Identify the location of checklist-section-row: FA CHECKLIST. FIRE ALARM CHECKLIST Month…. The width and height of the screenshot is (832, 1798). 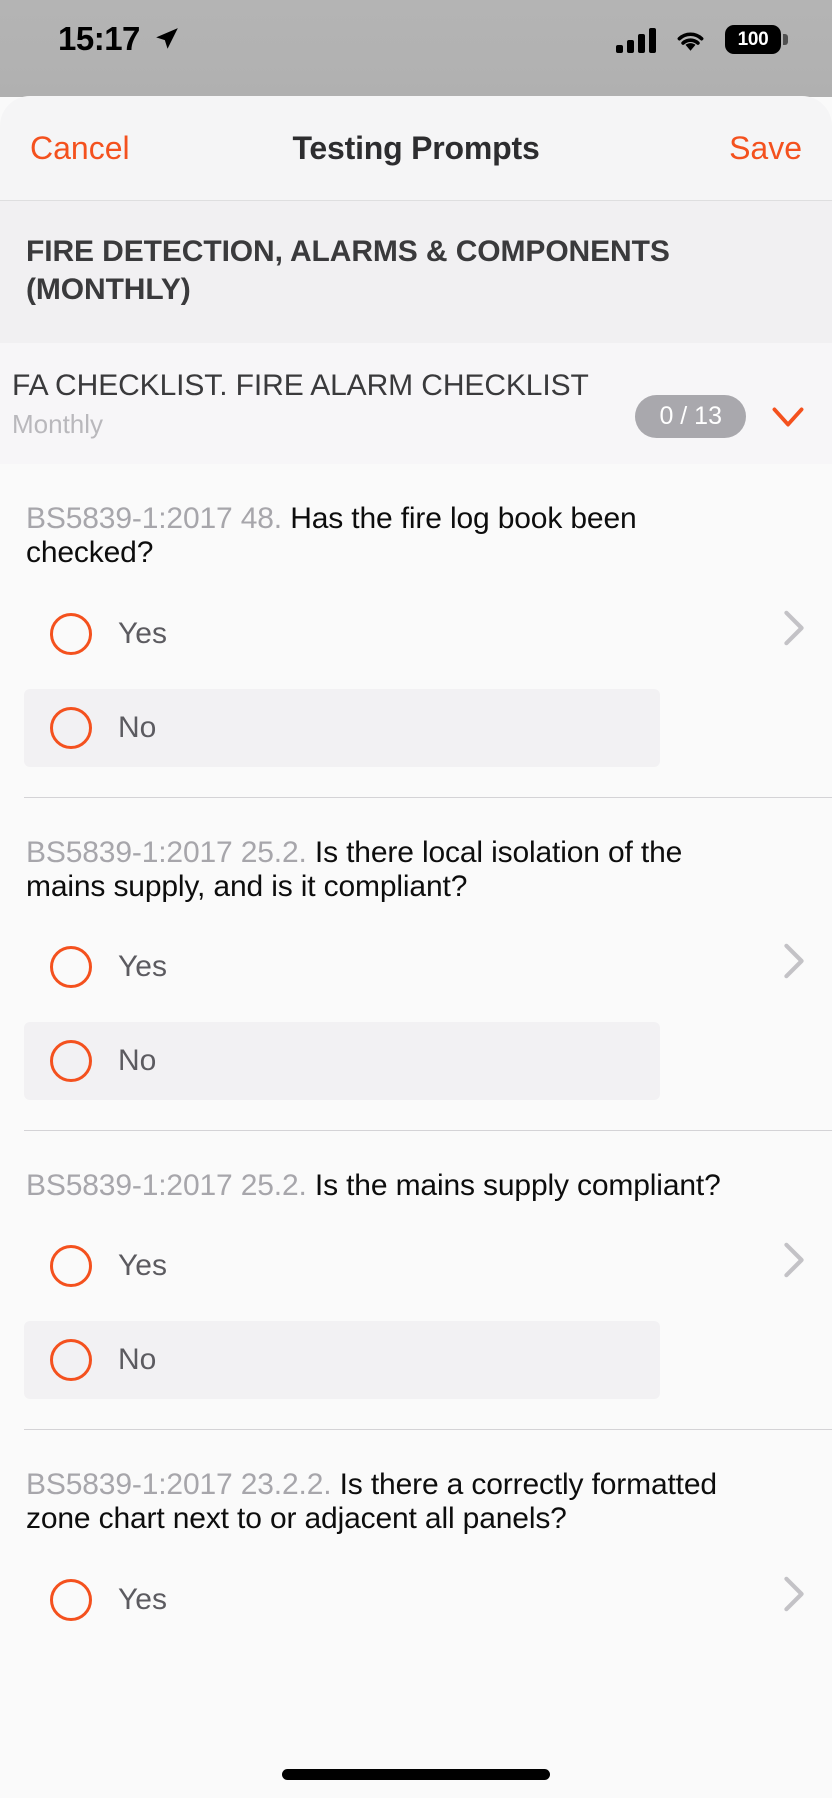
(416, 404).